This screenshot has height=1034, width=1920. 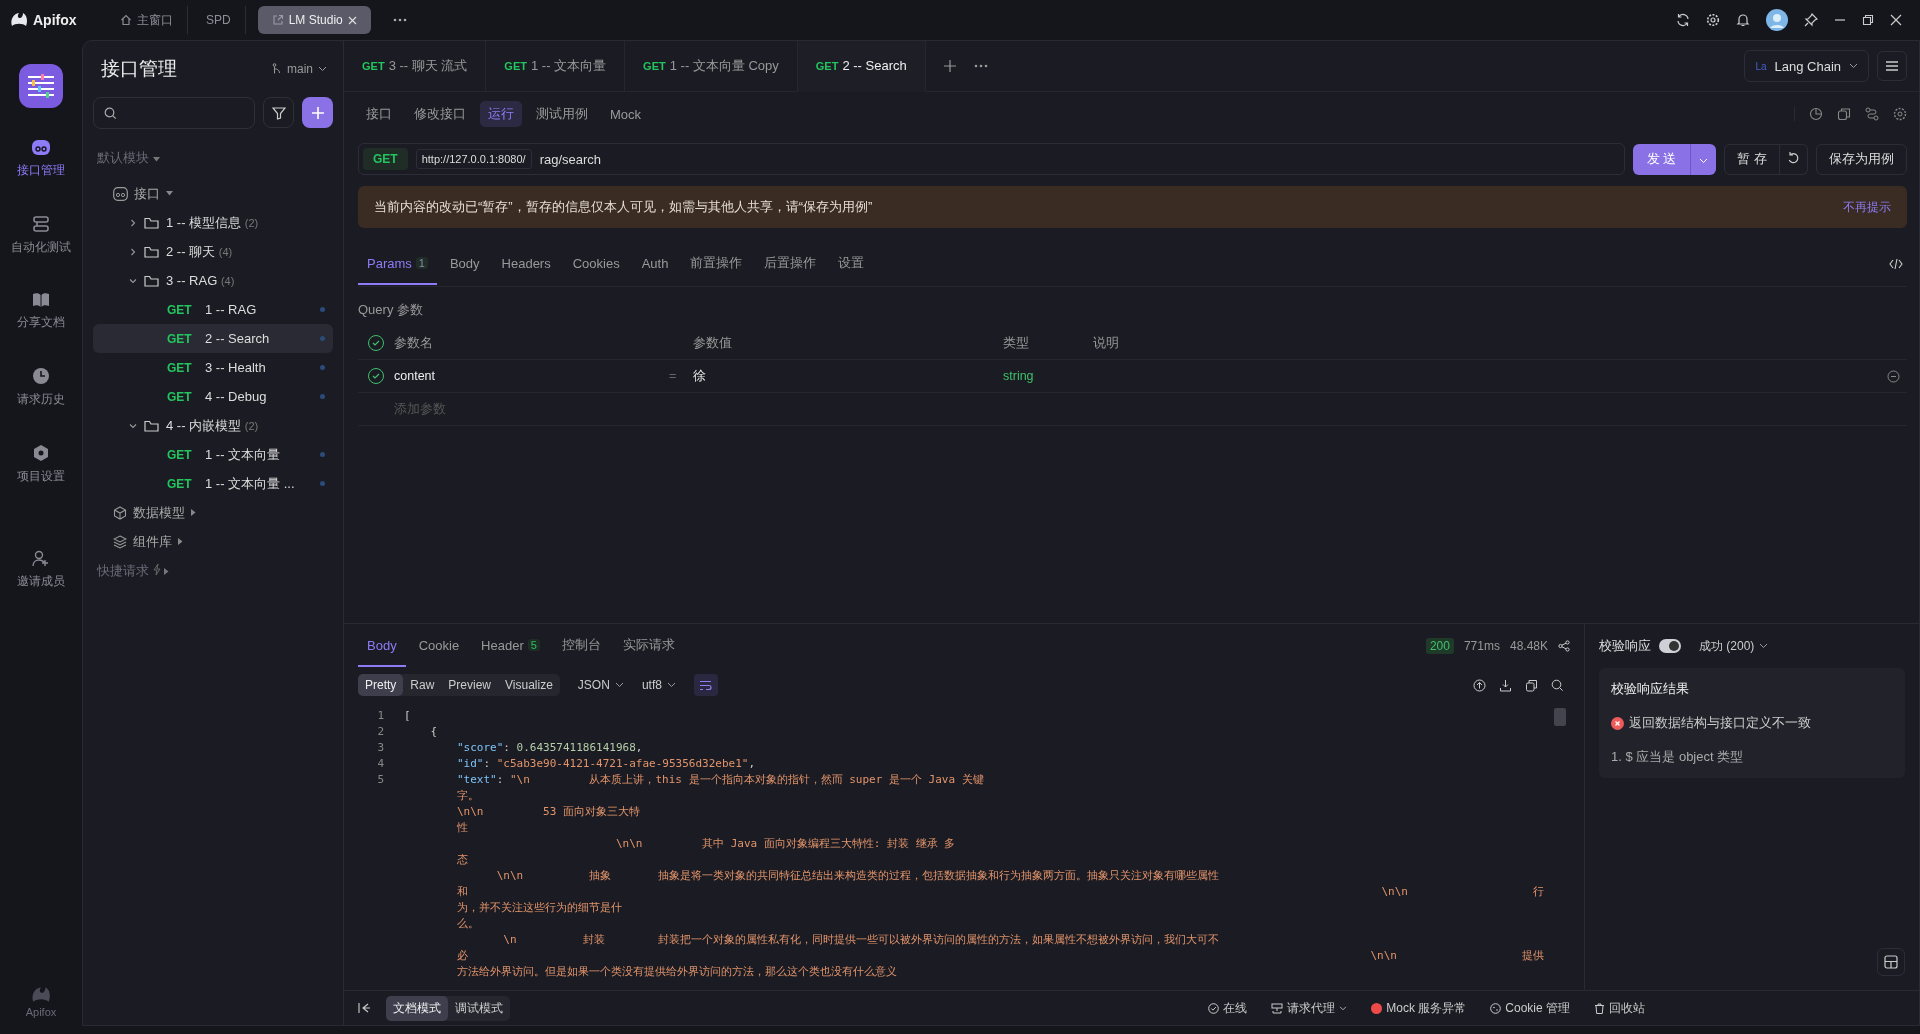 What do you see at coordinates (1228, 1008) in the screenshot?
I see `status-item: 在线` at bounding box center [1228, 1008].